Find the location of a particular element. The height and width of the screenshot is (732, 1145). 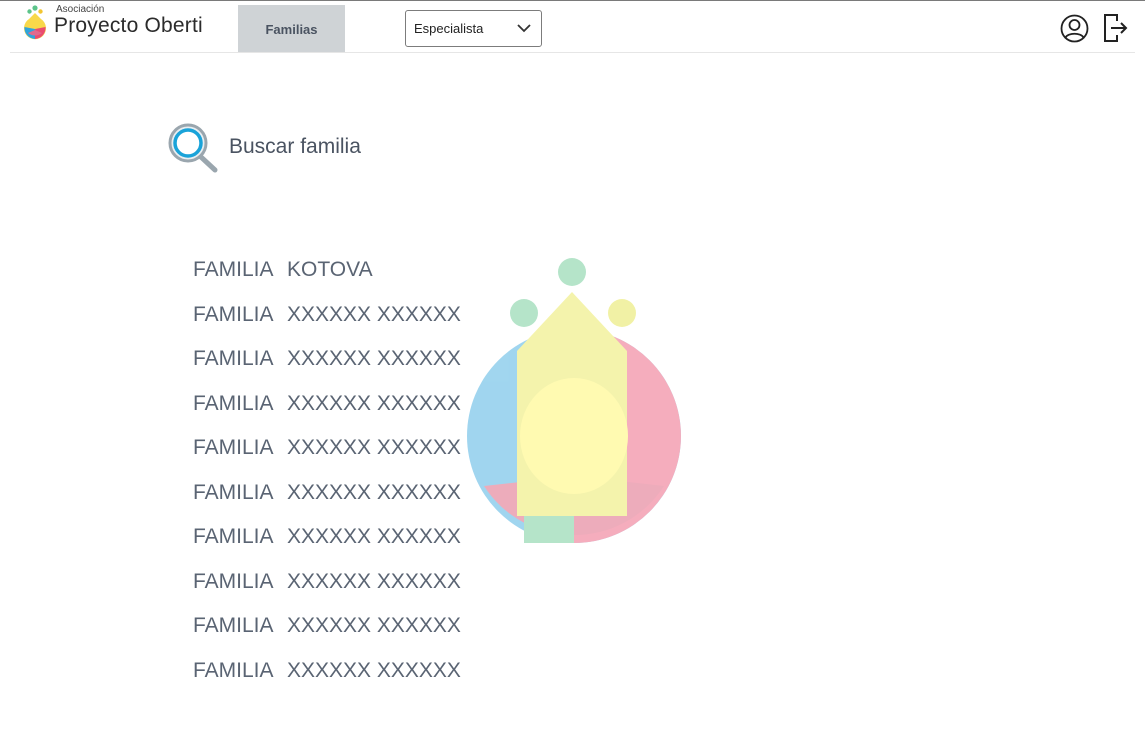

logout-icon is located at coordinates (1116, 28).